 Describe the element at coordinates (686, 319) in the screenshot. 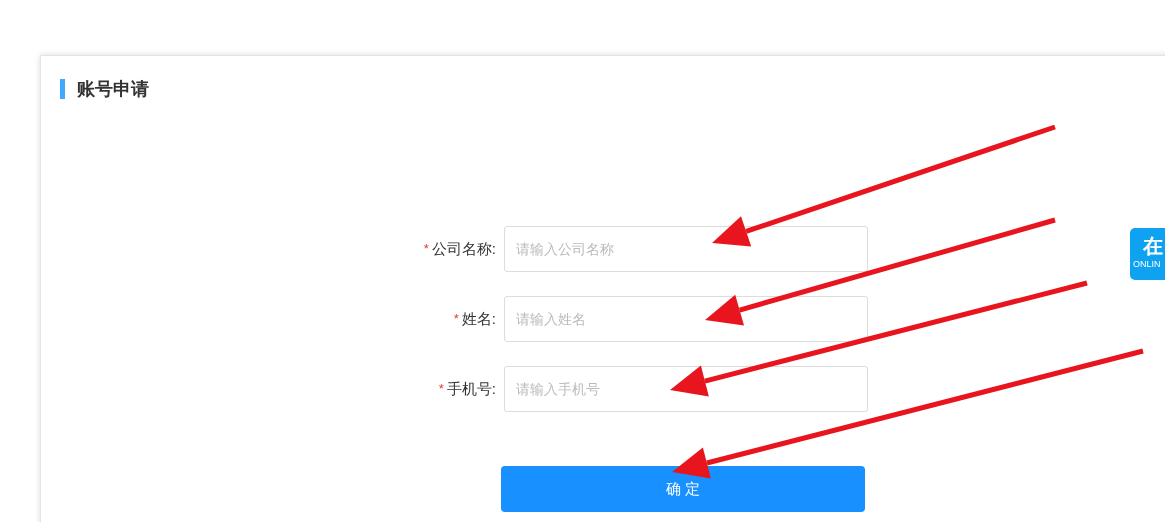

I see `text-input: 请输入姓名` at that location.